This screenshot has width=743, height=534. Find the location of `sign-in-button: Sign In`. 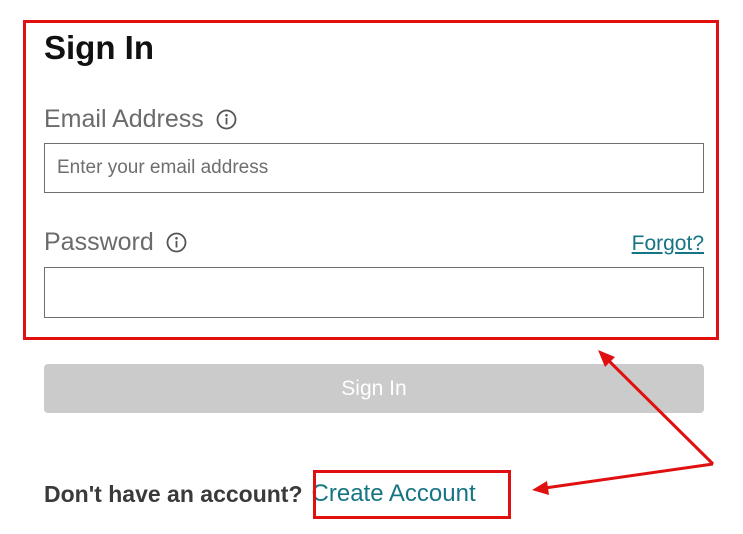

sign-in-button: Sign In is located at coordinates (374, 388).